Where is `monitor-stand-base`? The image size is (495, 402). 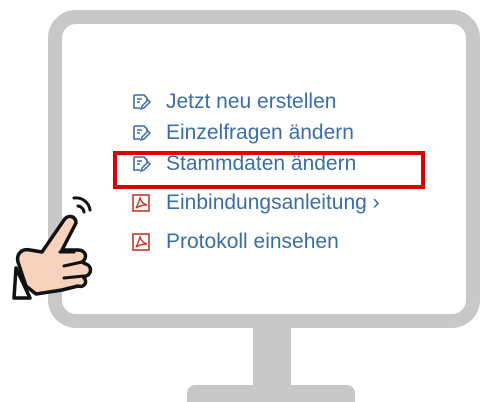 monitor-stand-base is located at coordinates (271, 393).